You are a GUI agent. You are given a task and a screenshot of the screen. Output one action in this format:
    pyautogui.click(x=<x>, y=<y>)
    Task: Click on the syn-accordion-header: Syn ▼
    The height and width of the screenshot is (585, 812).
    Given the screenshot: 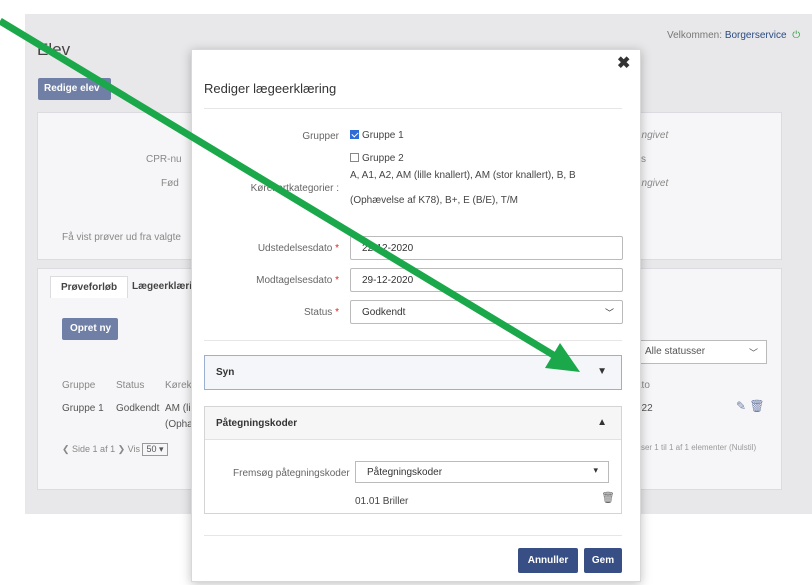 What is the action you would take?
    pyautogui.click(x=413, y=372)
    